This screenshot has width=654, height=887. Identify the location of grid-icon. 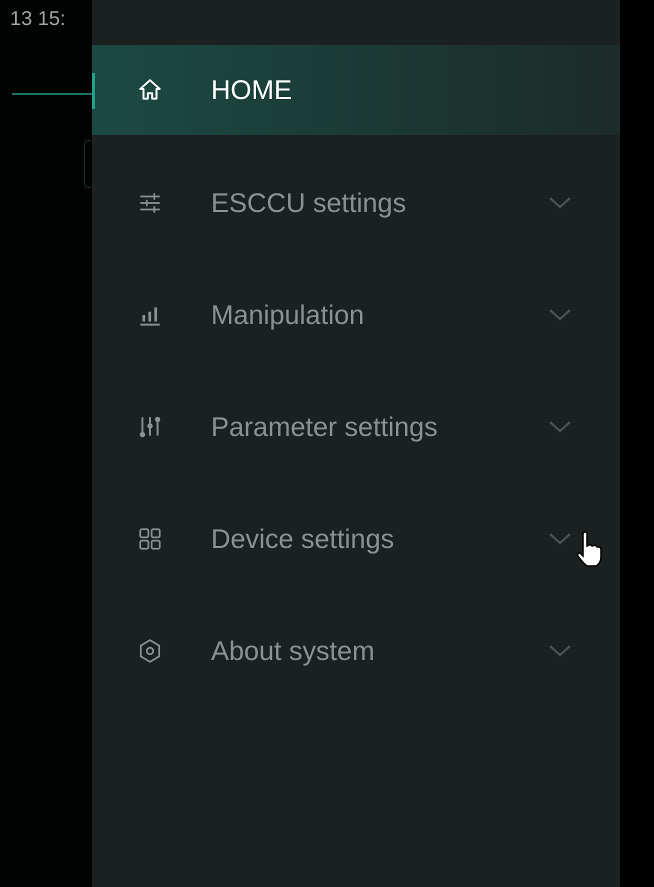
(150, 539).